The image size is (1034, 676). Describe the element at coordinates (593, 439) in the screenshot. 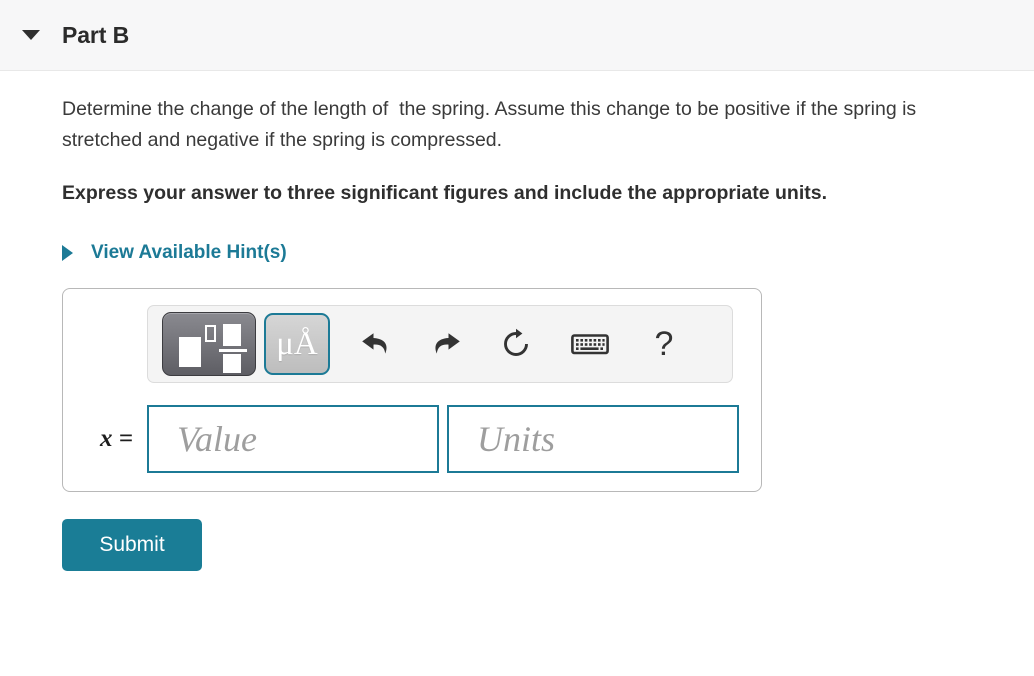

I see `units-input: Units` at that location.